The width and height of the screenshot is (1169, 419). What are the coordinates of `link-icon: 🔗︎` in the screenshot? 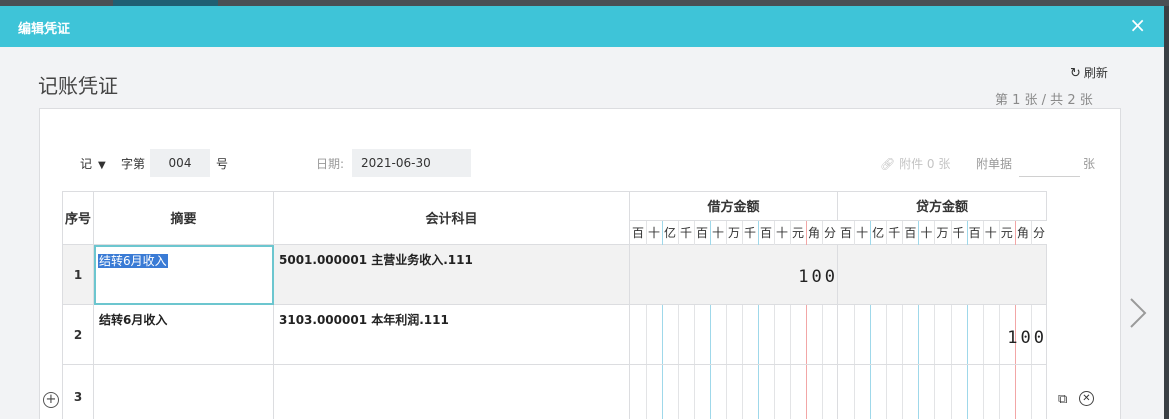 It's located at (890, 164).